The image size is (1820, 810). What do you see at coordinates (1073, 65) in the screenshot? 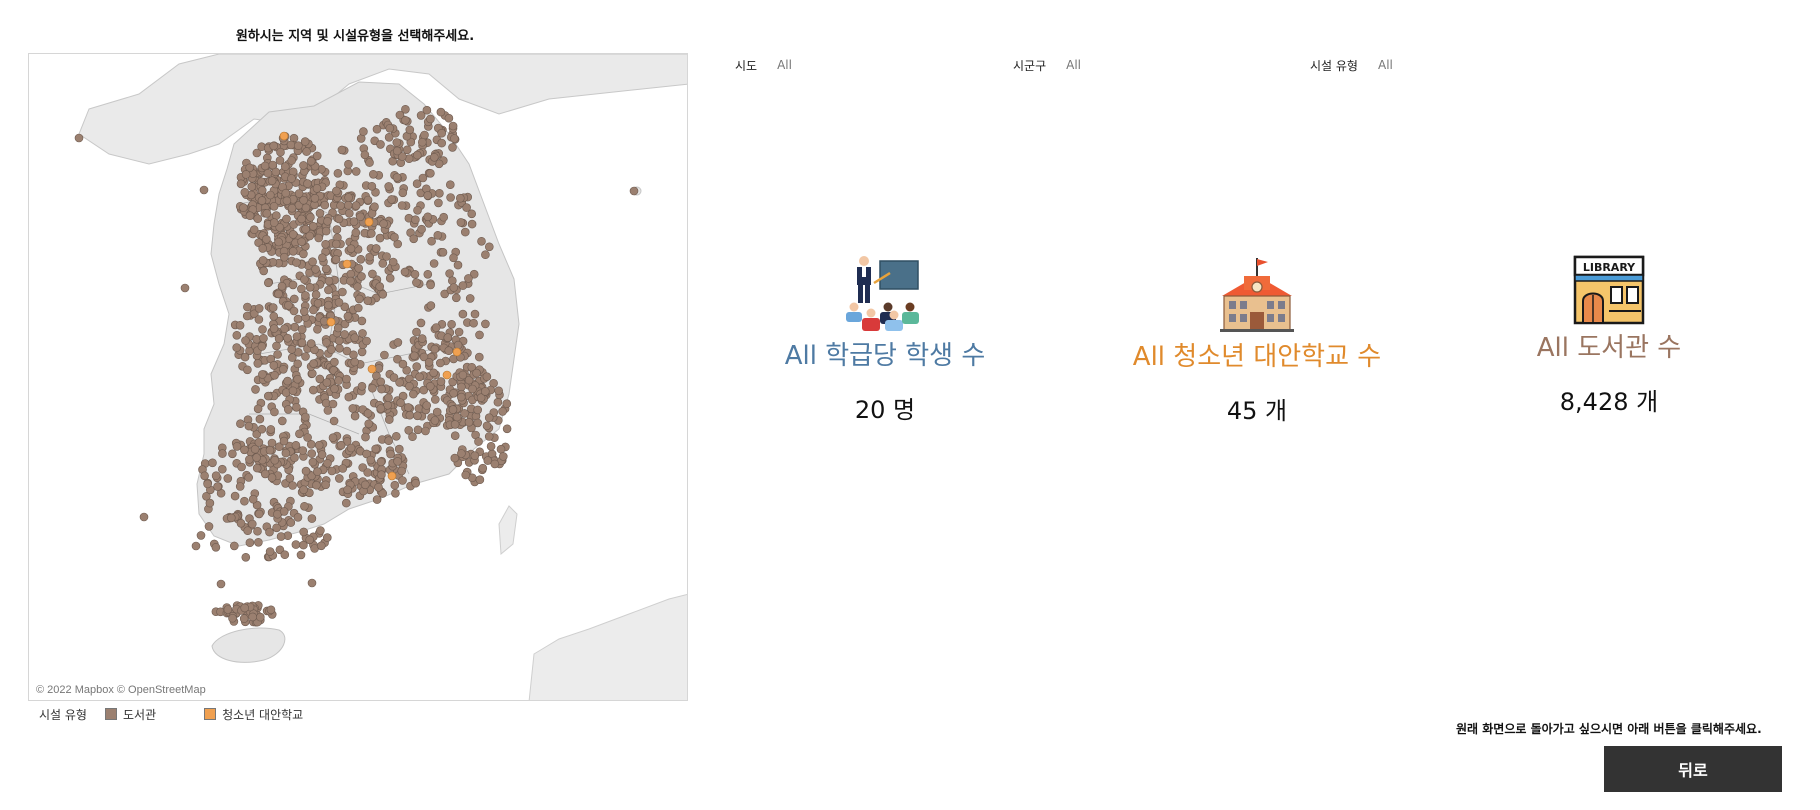
I see `filter-sigungu-value: All` at bounding box center [1073, 65].